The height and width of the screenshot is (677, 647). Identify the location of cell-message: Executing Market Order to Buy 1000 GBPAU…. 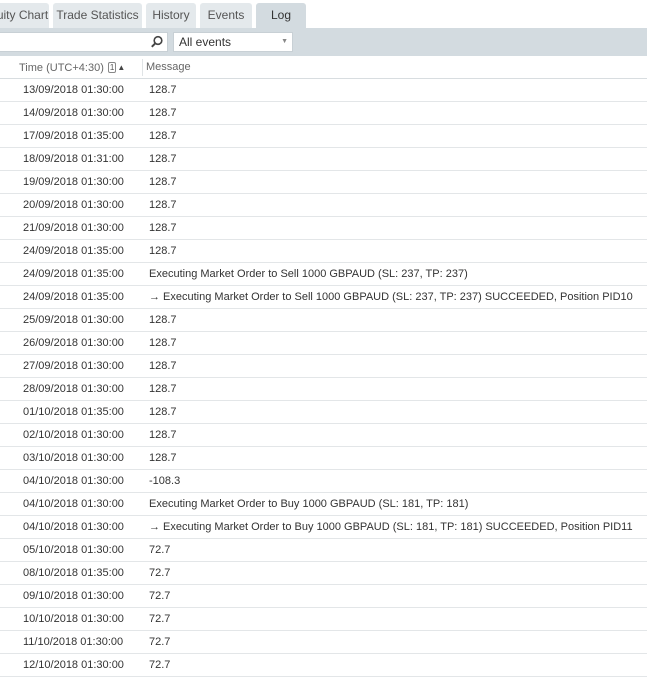
(309, 504).